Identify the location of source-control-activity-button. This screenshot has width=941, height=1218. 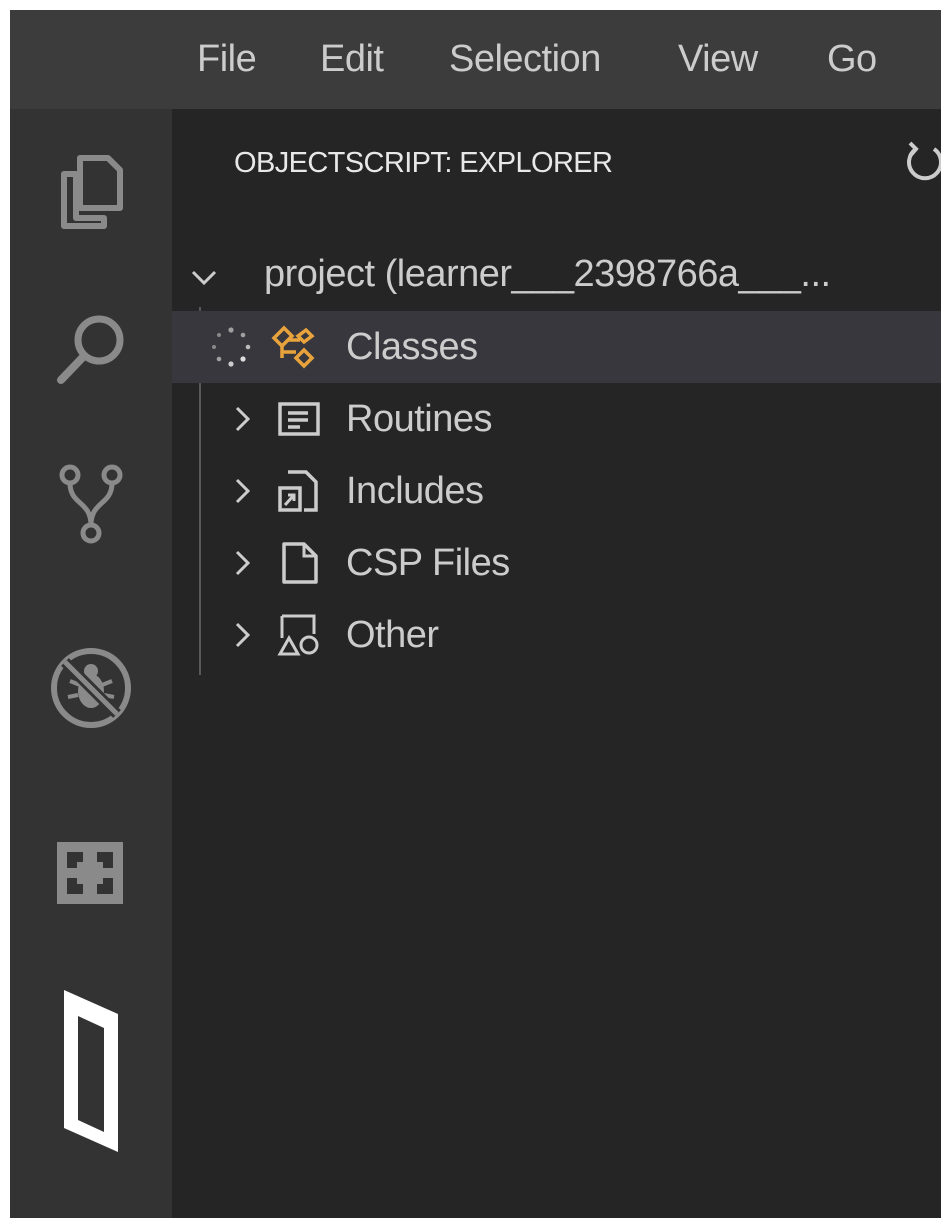
(91, 504).